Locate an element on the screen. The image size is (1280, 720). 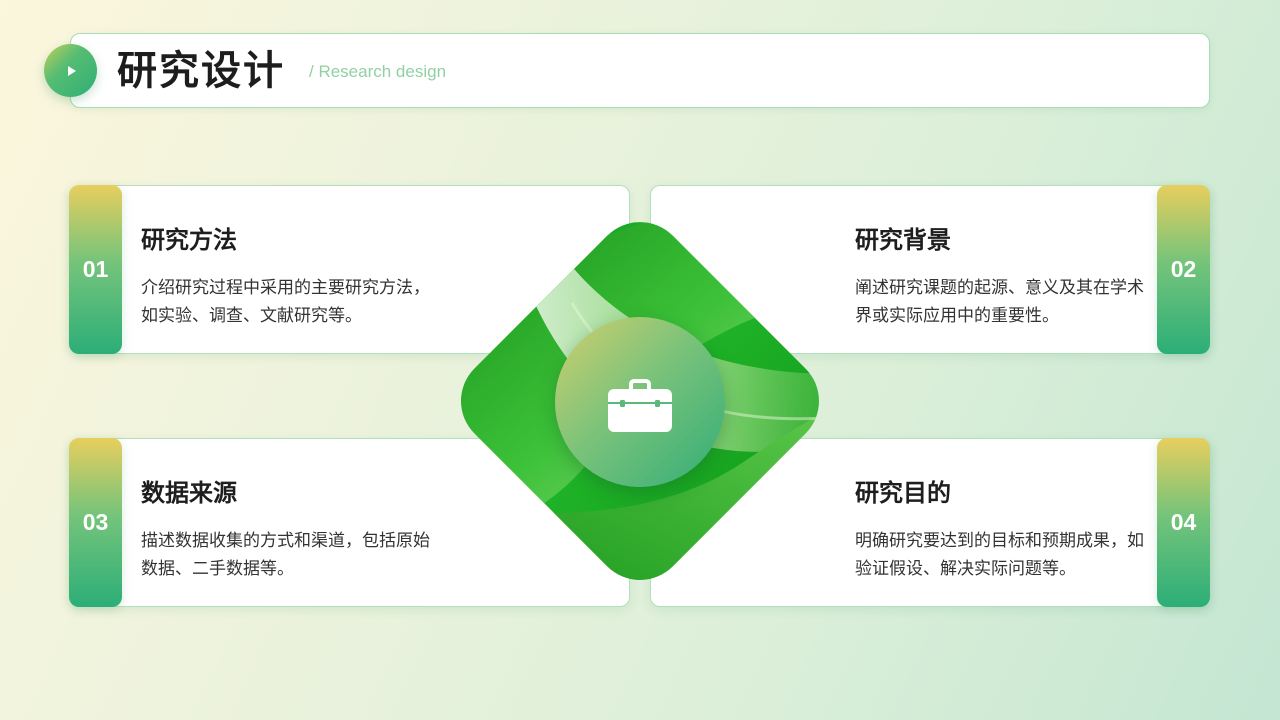
page-subtitle: / Research design is located at coordinates (378, 71).